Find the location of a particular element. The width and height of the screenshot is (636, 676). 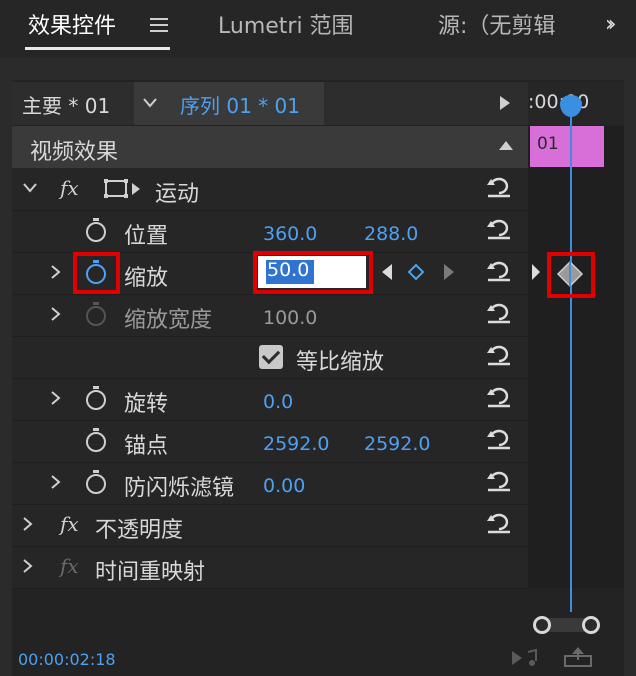

rotation-label: 旋转 is located at coordinates (146, 404).